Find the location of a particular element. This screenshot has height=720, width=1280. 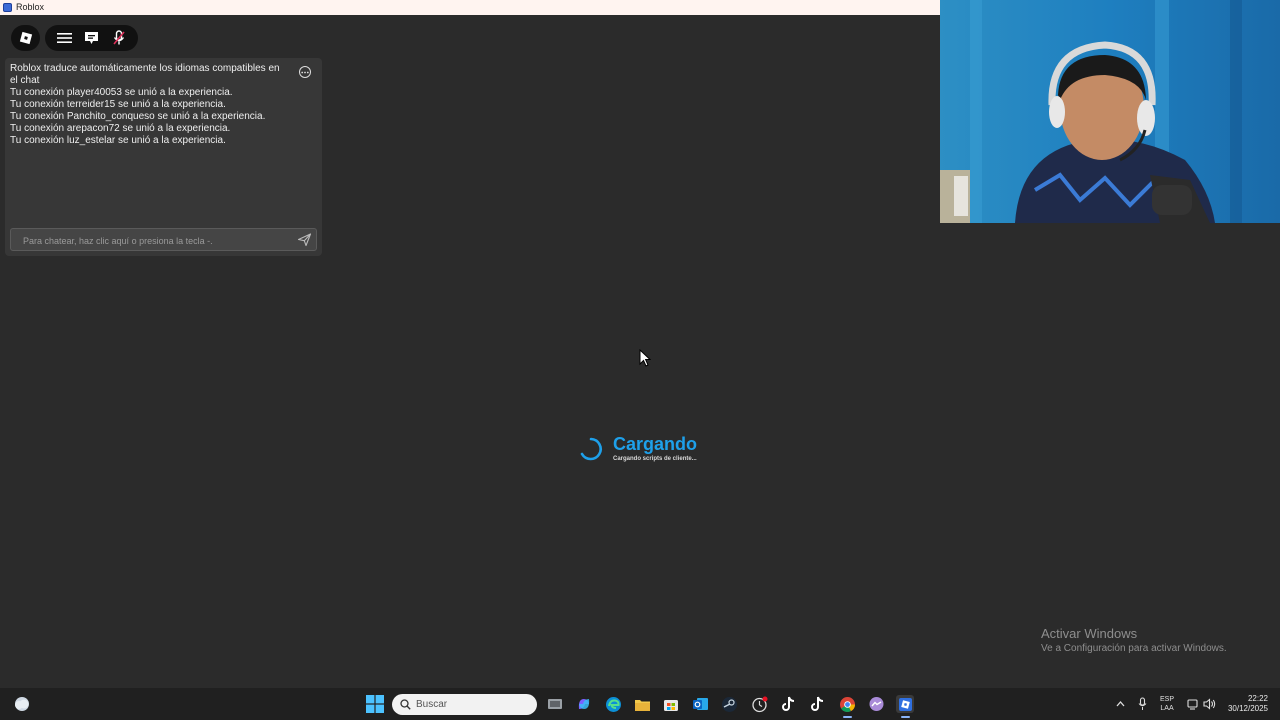

roblox-taskbar-button is located at coordinates (905, 706).